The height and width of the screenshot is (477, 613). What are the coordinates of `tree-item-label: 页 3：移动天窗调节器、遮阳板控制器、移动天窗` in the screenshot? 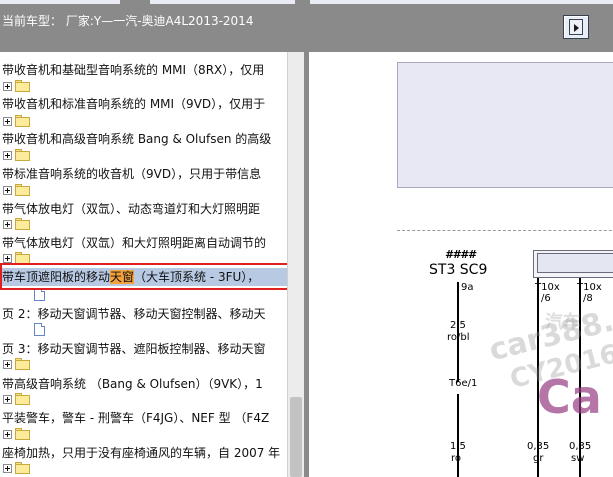 It's located at (133, 349).